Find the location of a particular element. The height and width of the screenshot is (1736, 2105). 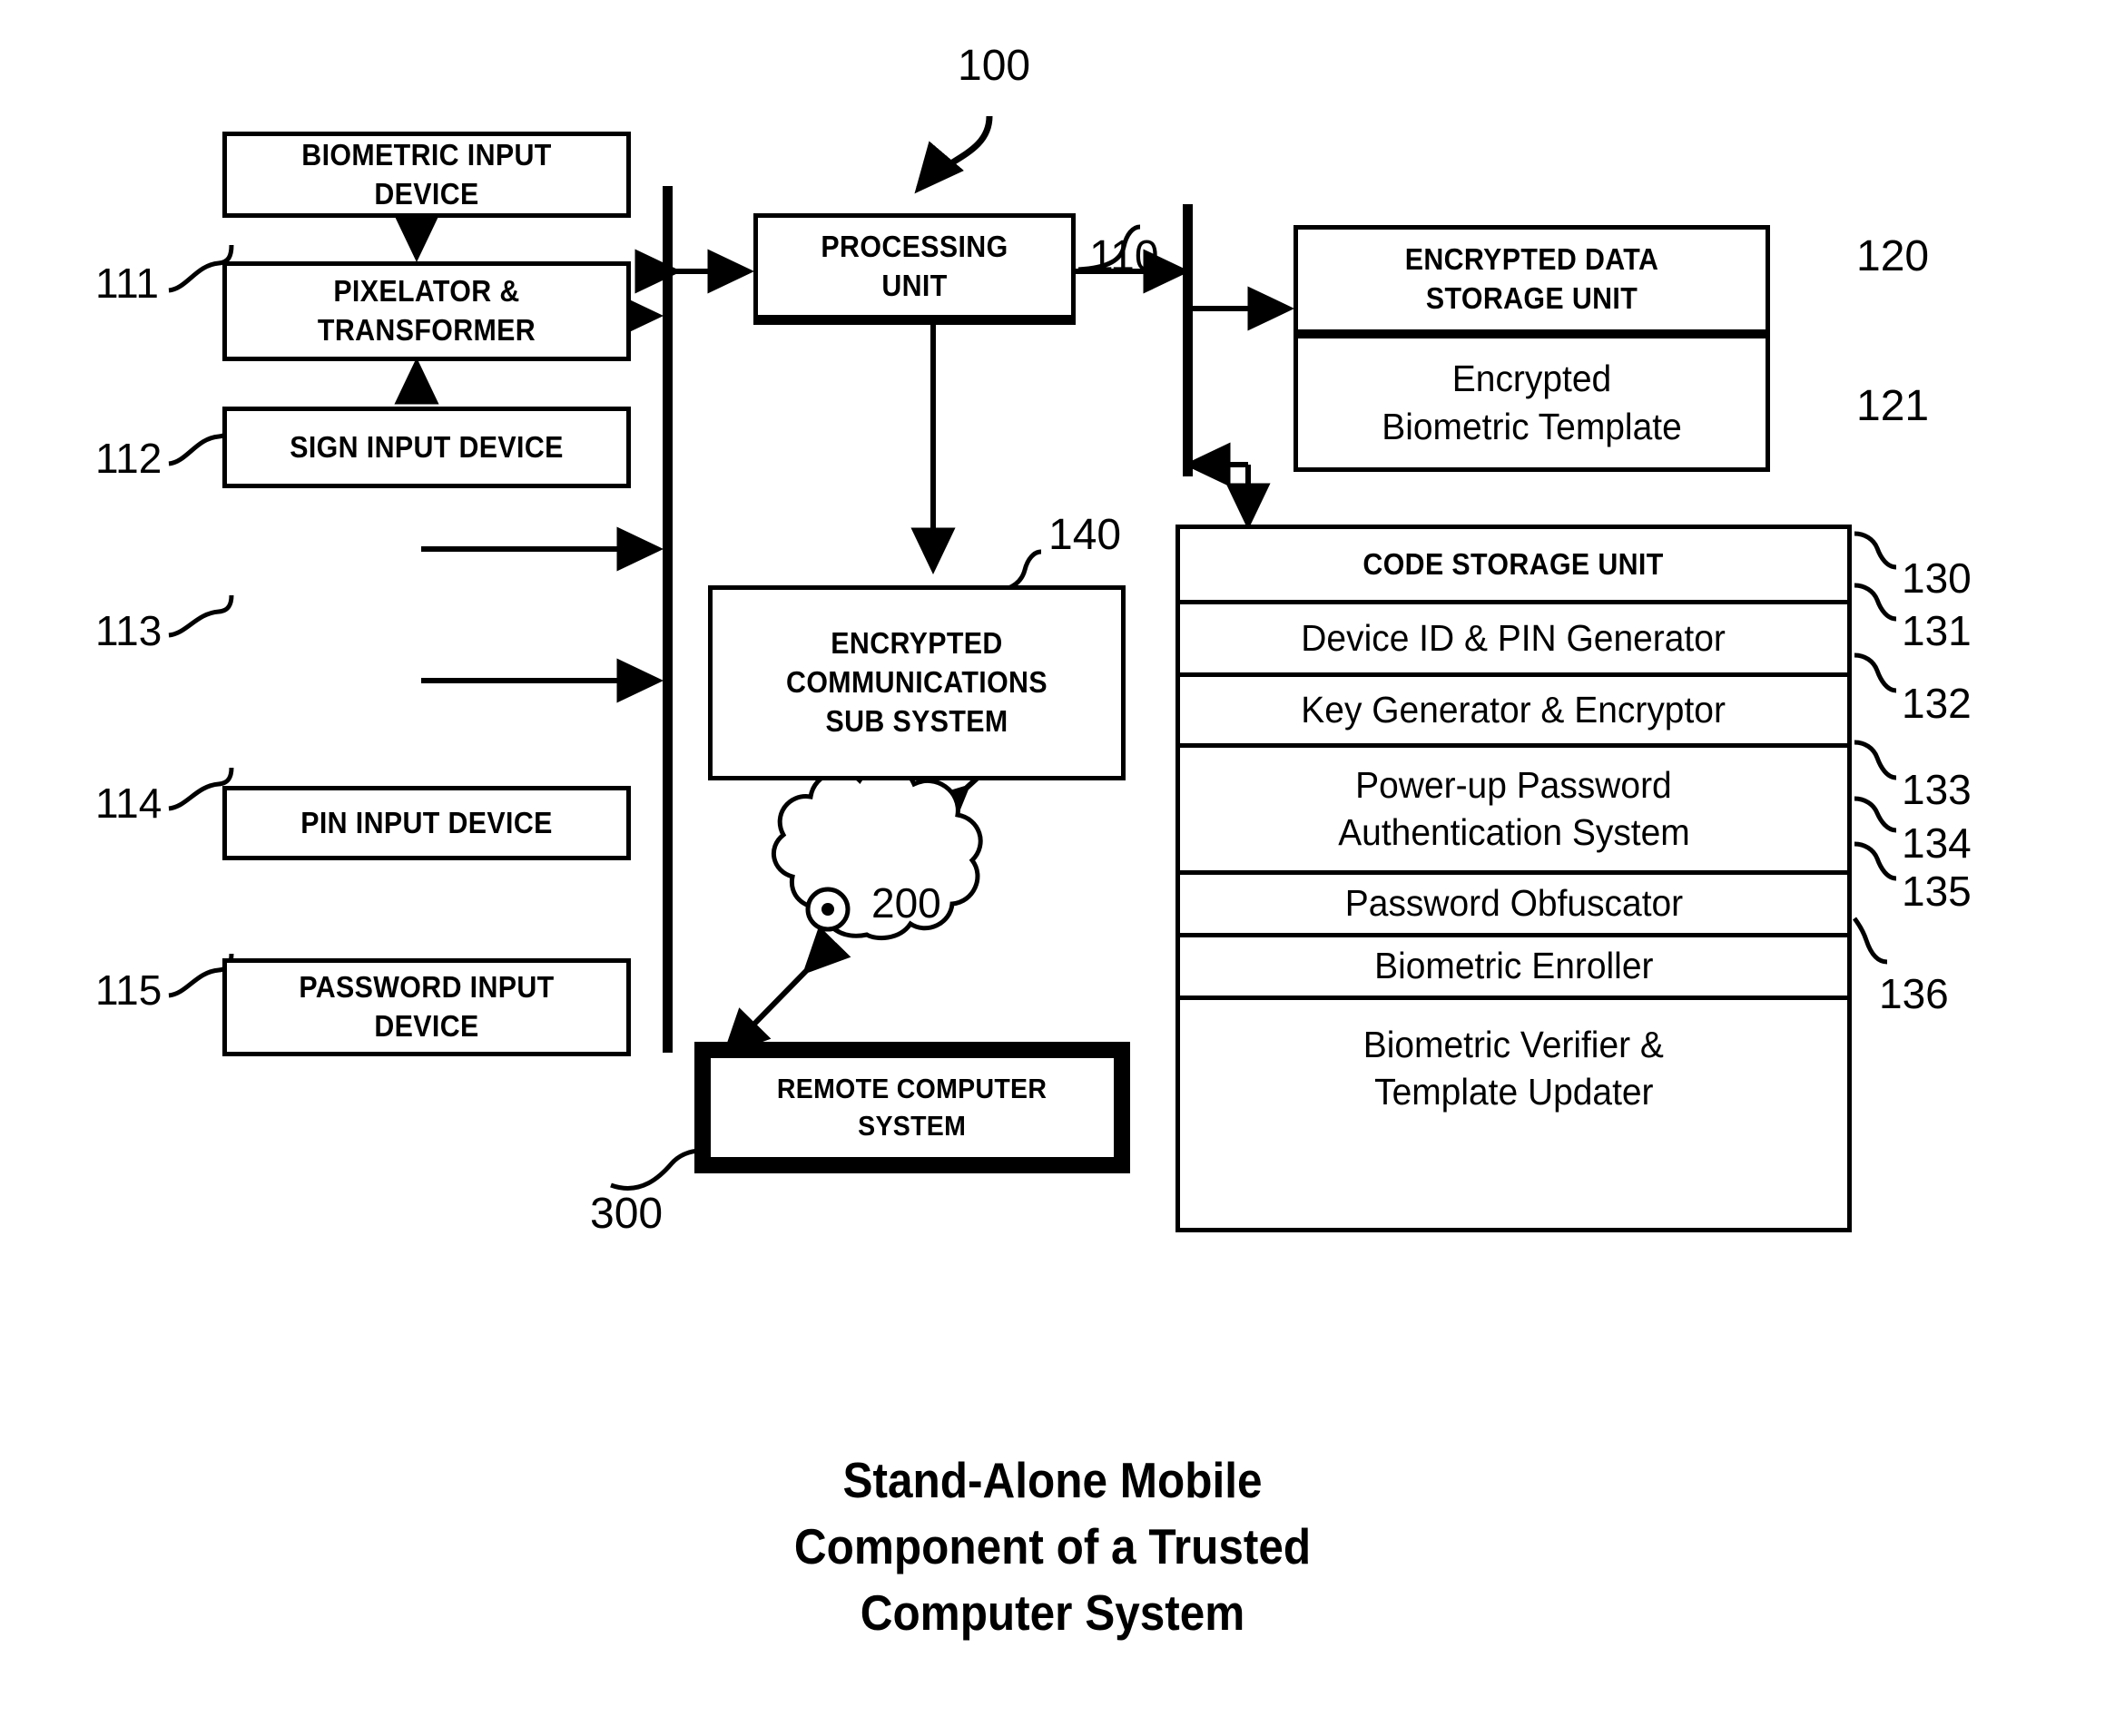

reference-numeral-136: 136 is located at coordinates (1914, 994).